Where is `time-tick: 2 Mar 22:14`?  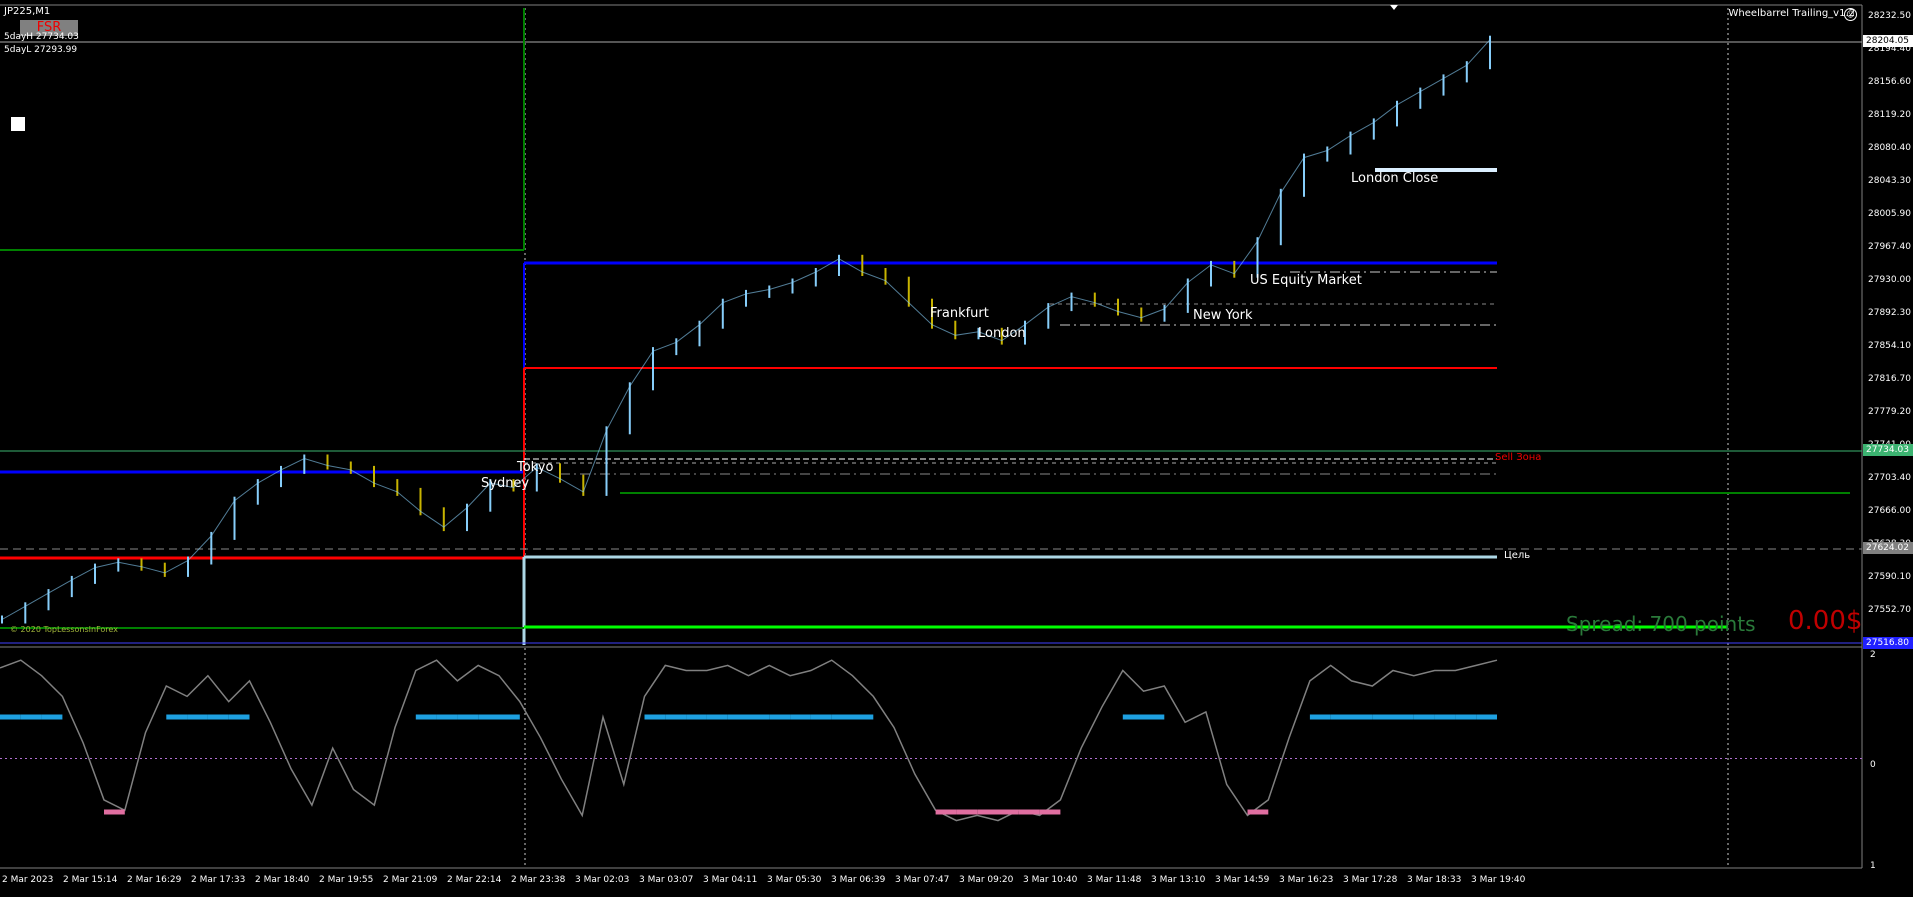
time-tick: 2 Mar 22:14 is located at coordinates (474, 880).